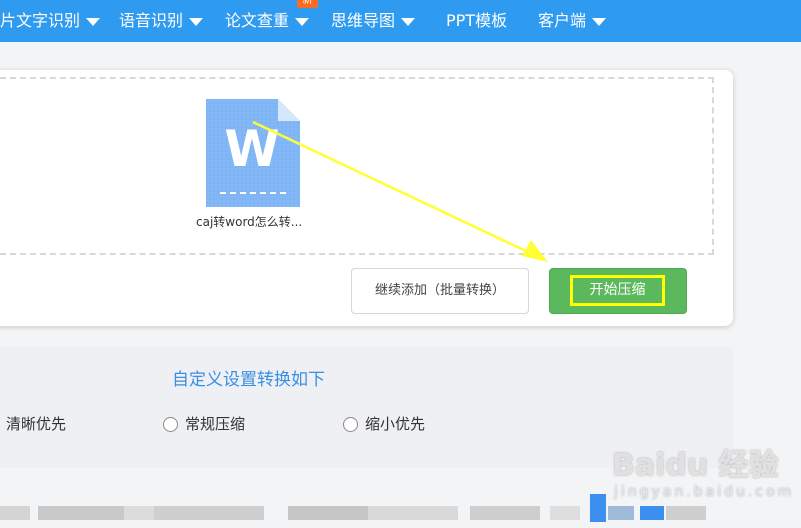 Image resolution: width=801 pixels, height=528 pixels. I want to click on option-clarity-first: 清晰优先, so click(36, 424).